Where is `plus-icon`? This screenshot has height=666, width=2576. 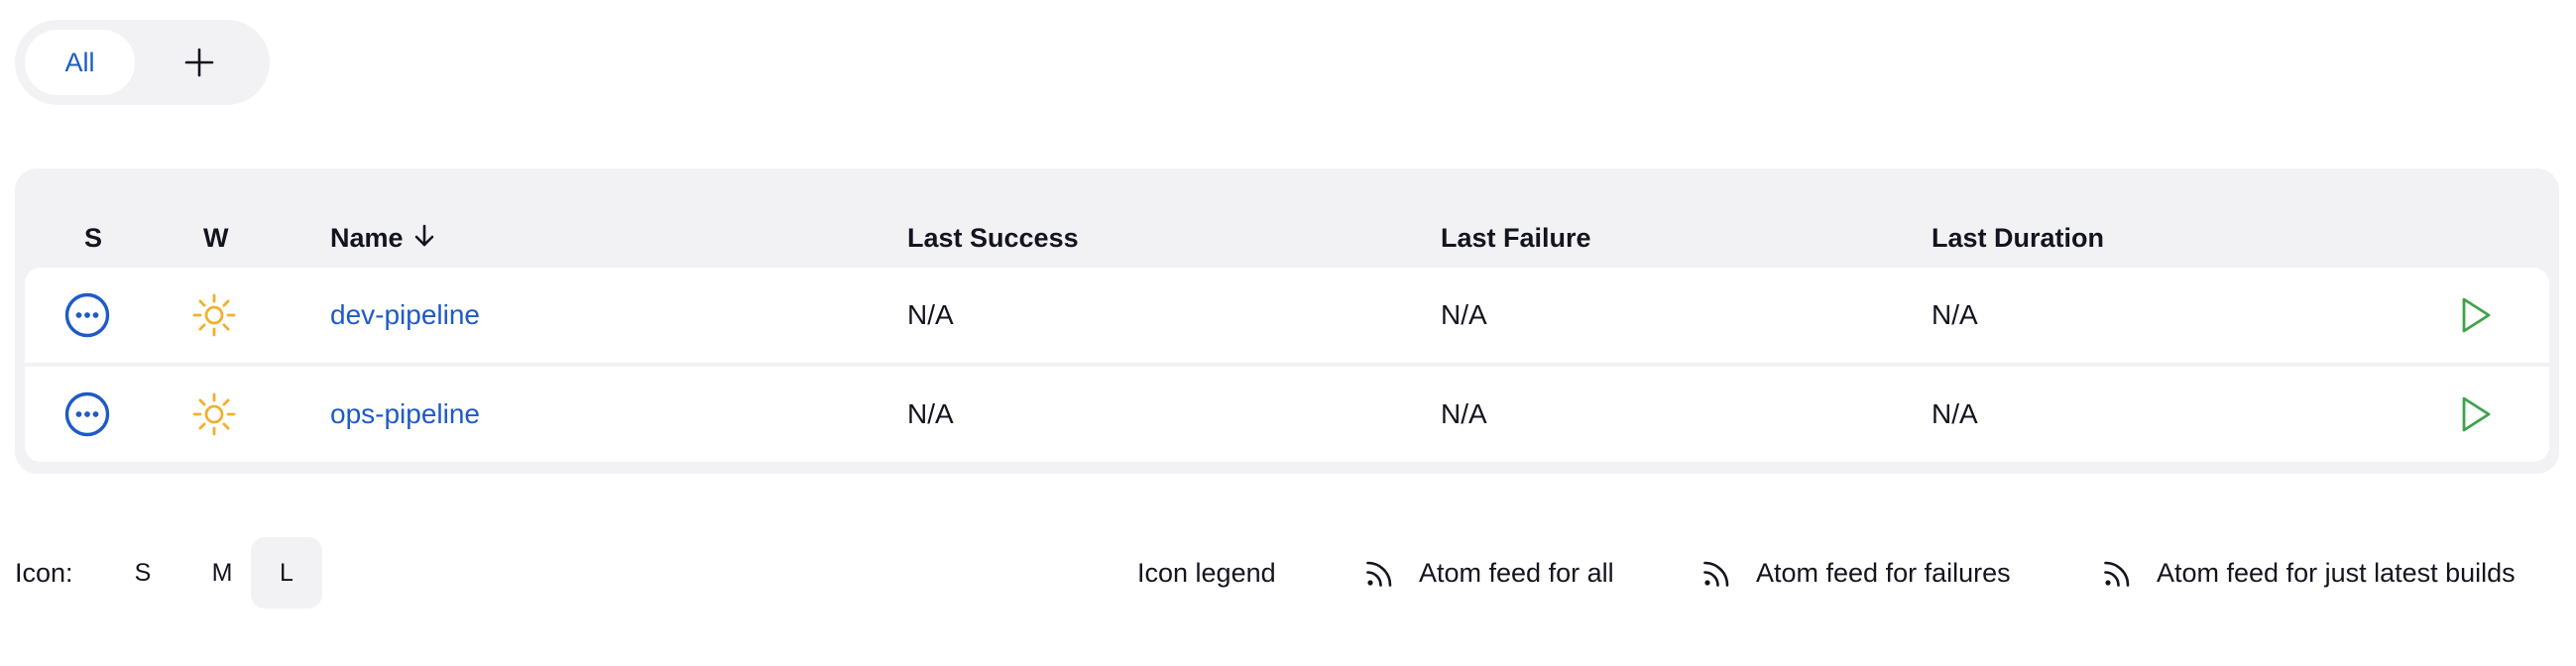 plus-icon is located at coordinates (199, 62).